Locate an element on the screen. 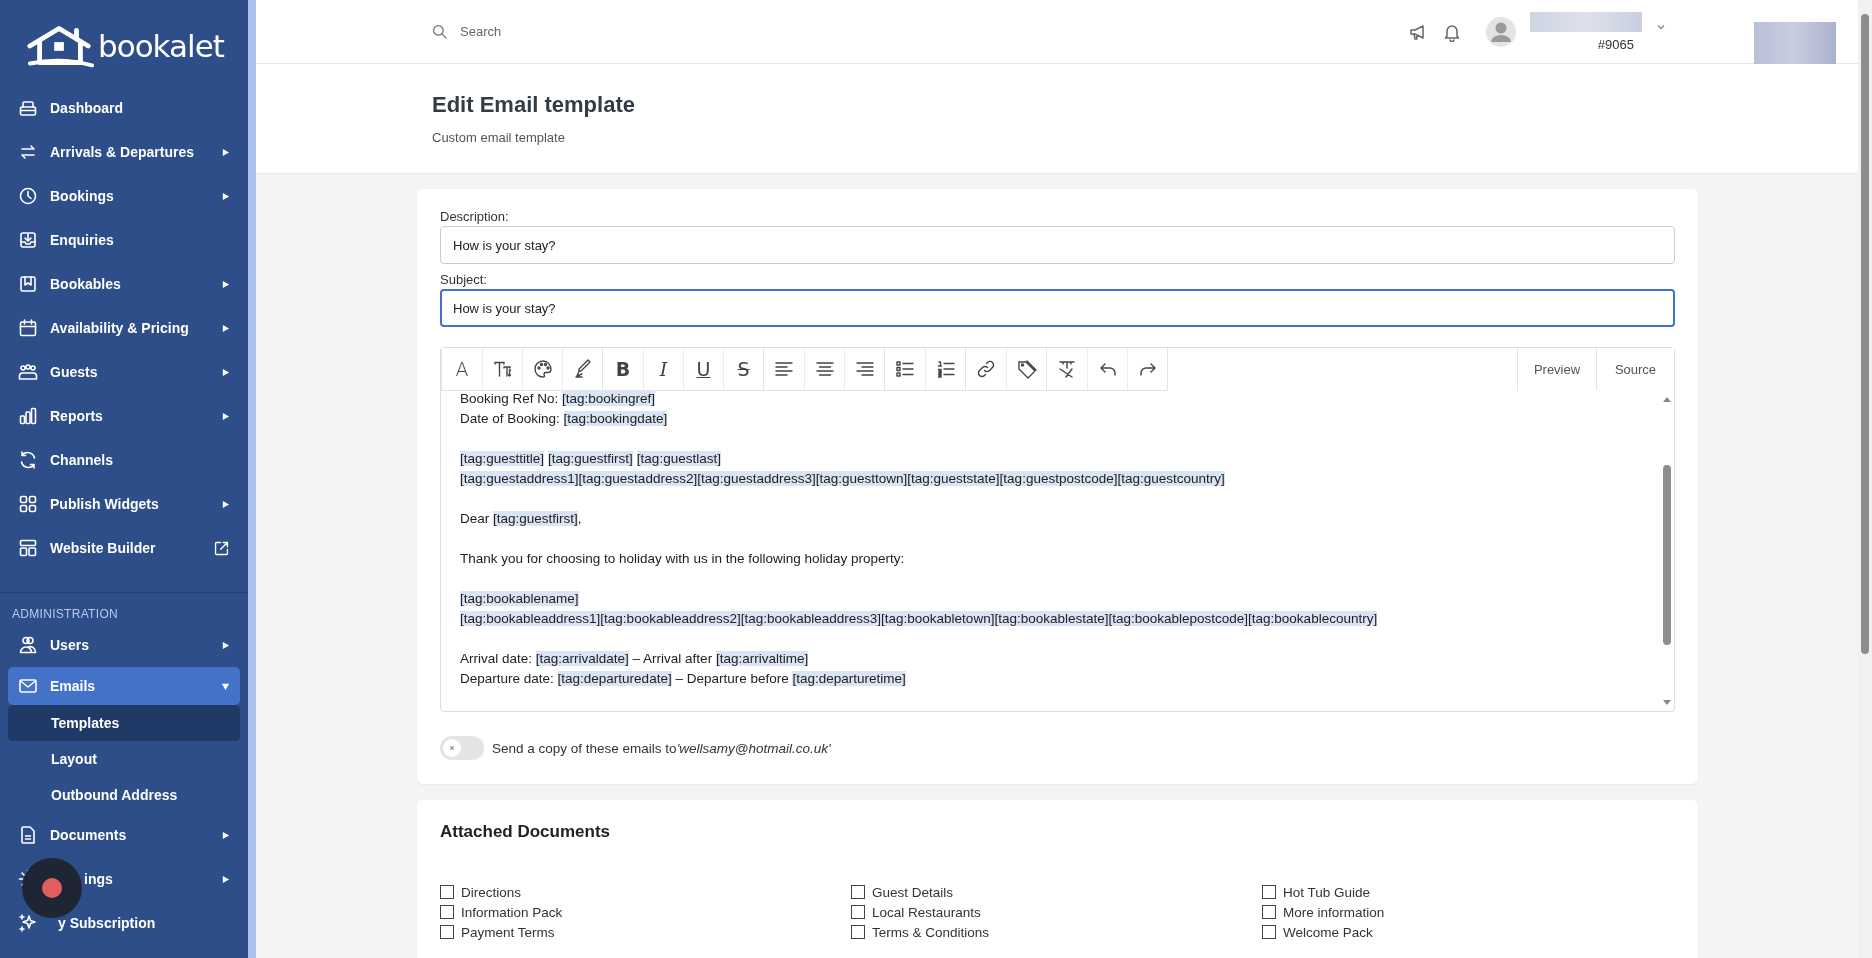 The image size is (1872, 958). align-center-icon is located at coordinates (824, 369).